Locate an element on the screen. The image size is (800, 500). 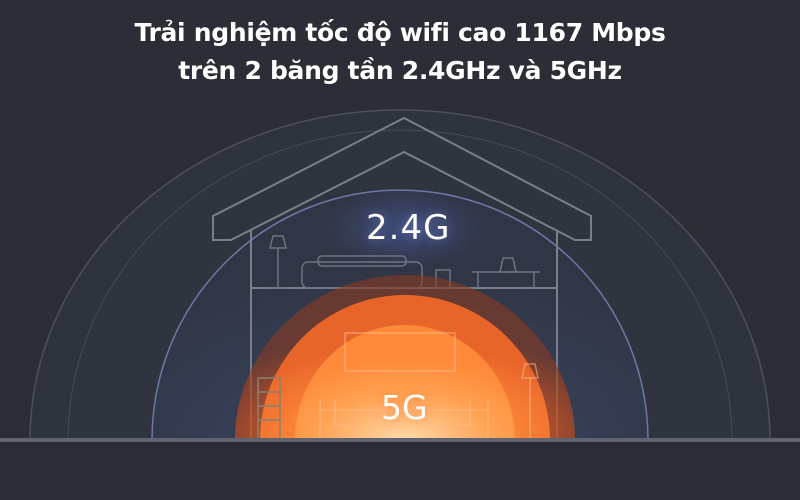
ground-line is located at coordinates (400, 440).